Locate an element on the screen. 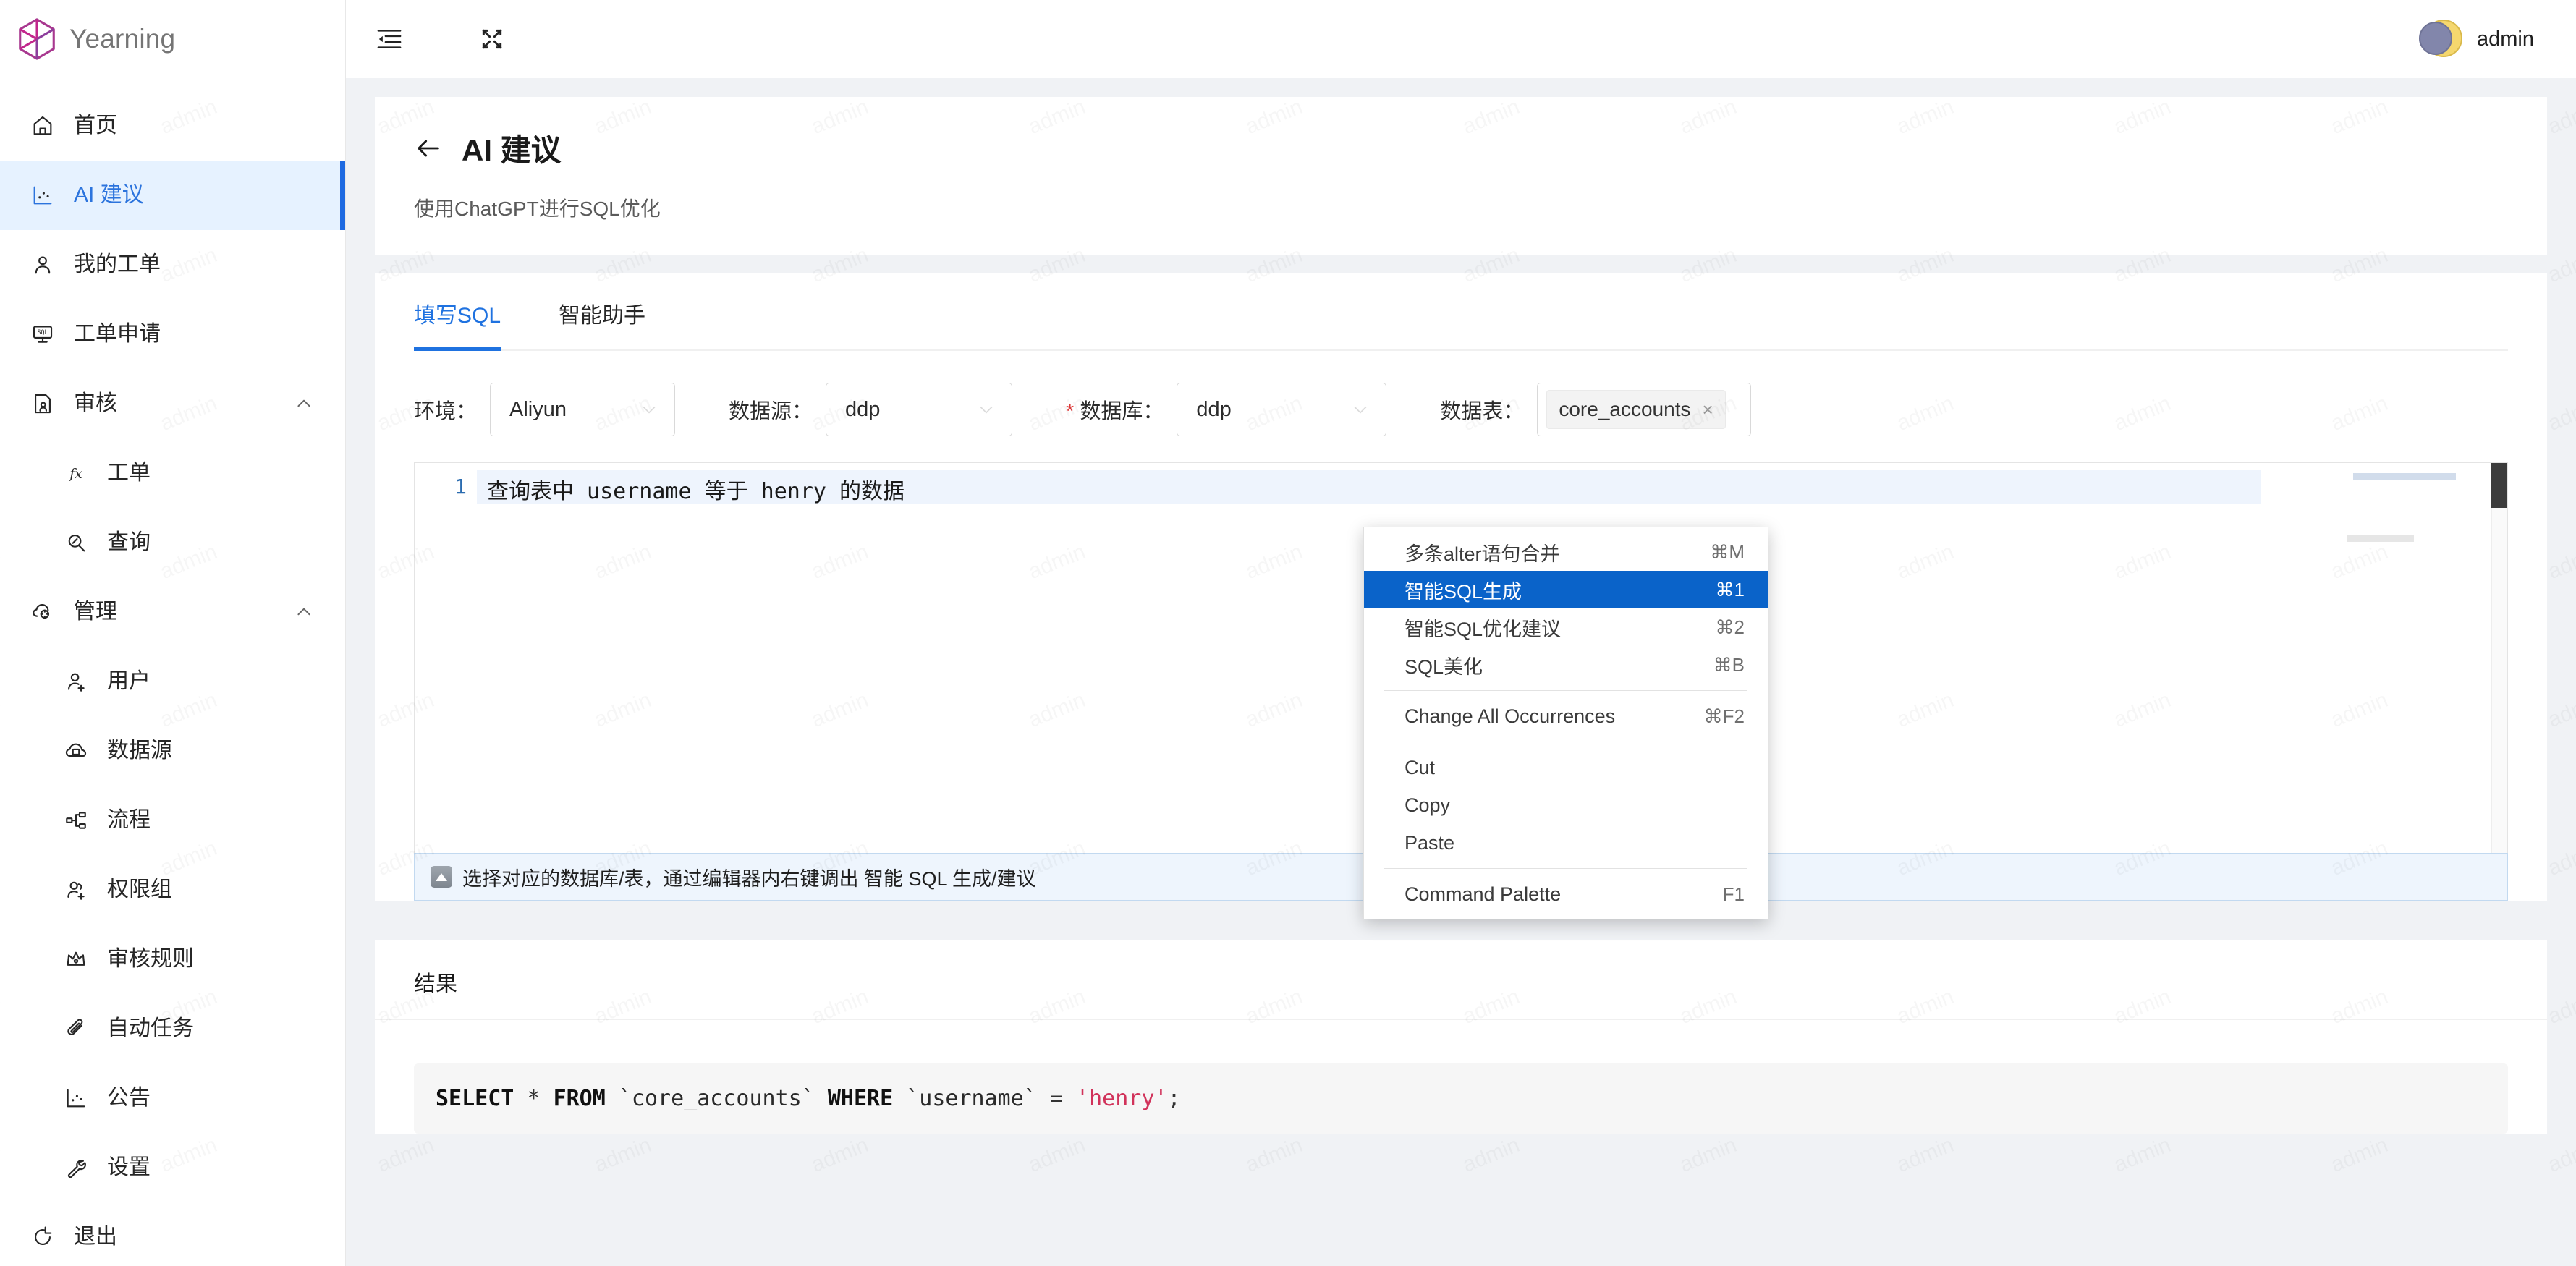 The height and width of the screenshot is (1266, 2576). table-label: 数据表： is located at coordinates (1482, 411).